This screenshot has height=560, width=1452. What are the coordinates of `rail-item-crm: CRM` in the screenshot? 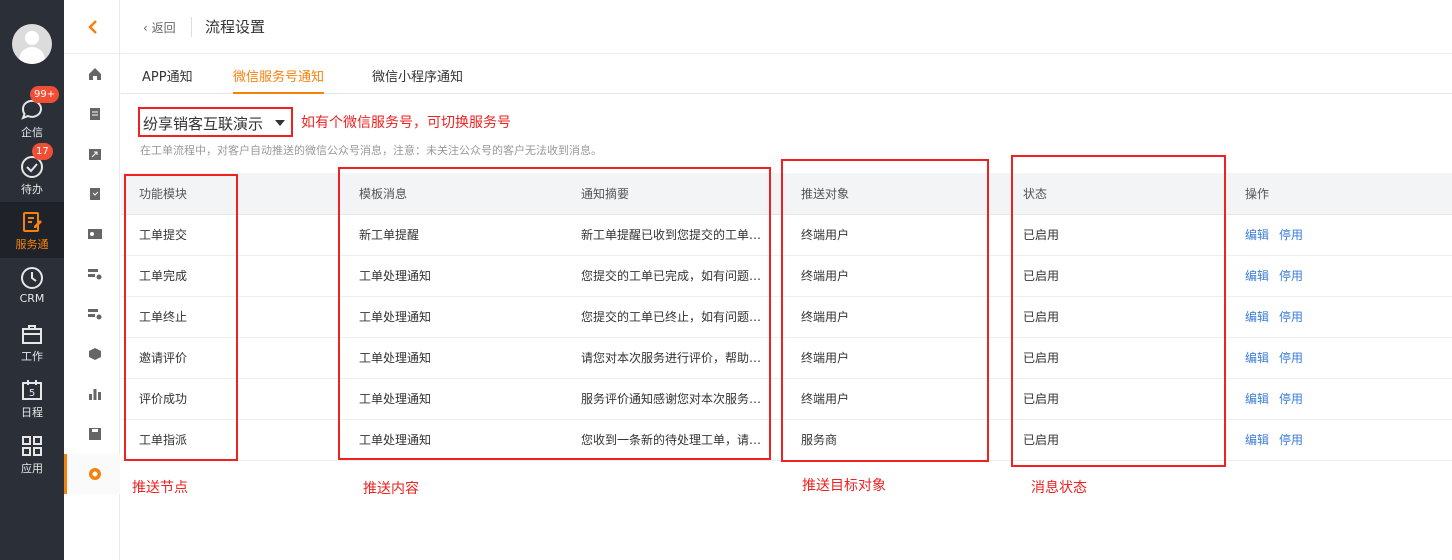 It's located at (32, 286).